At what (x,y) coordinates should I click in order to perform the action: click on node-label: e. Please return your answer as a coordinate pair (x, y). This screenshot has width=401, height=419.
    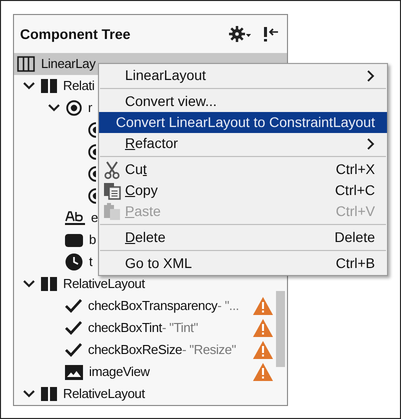
    Looking at the image, I should click on (94, 218).